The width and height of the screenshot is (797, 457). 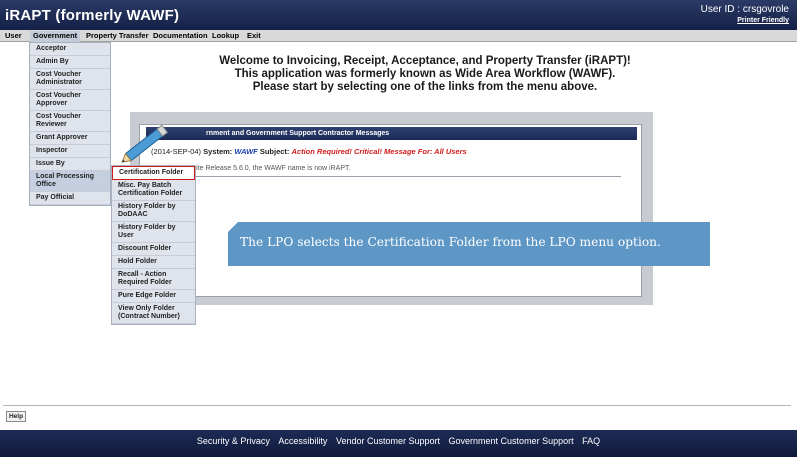 What do you see at coordinates (511, 441) in the screenshot?
I see `footer-link-government-support: Government Customer Support` at bounding box center [511, 441].